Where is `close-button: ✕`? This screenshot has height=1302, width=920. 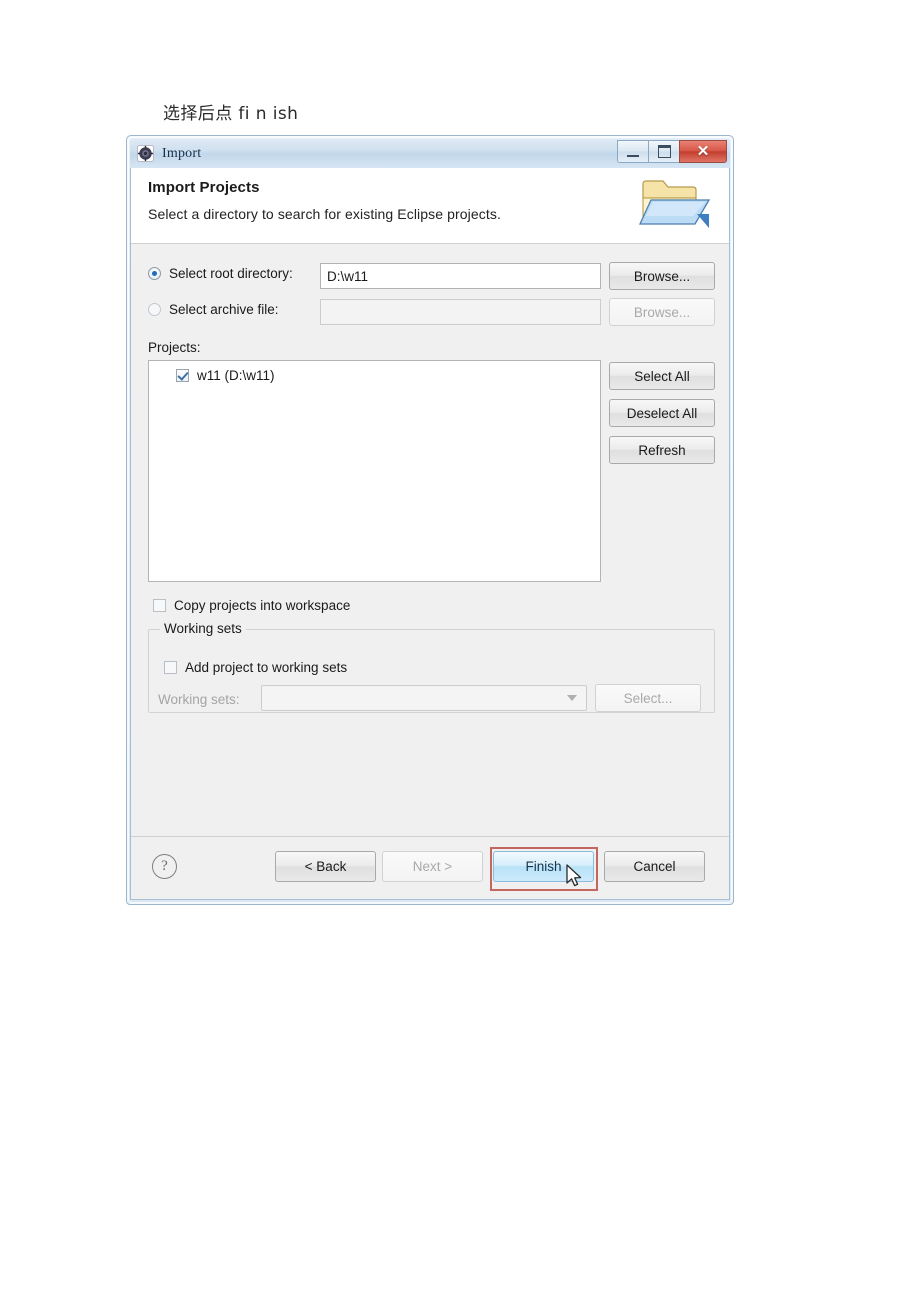
close-button: ✕ is located at coordinates (703, 151).